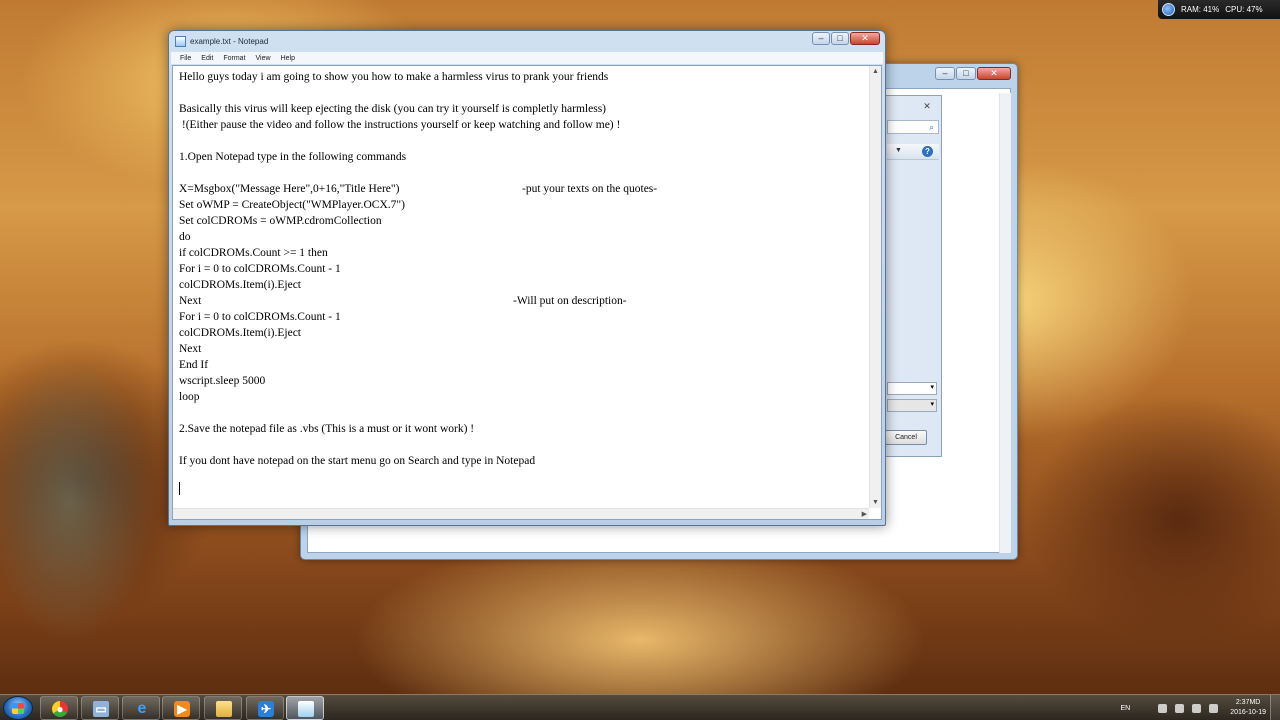 Image resolution: width=1280 pixels, height=720 pixels. I want to click on scroll-right-icon: ▶, so click(864, 514).